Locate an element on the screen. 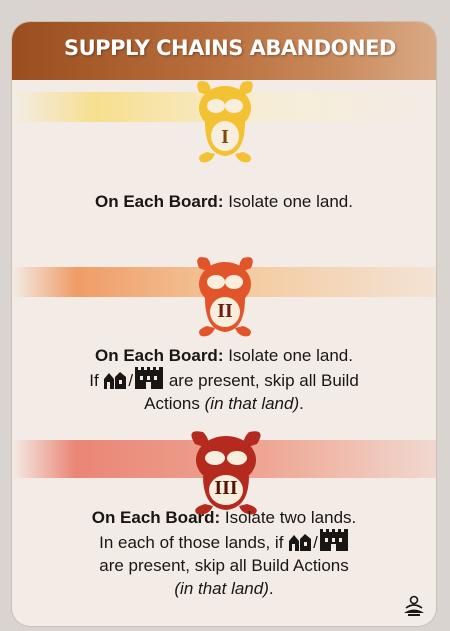 The image size is (450, 631). stage-1-label: On Each Board: is located at coordinates (159, 201).